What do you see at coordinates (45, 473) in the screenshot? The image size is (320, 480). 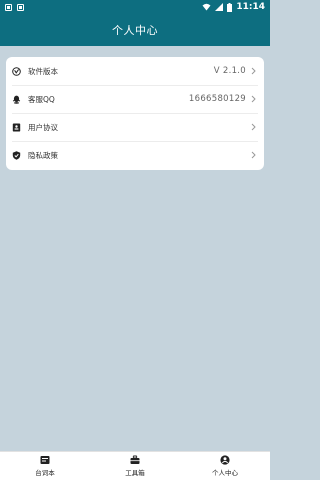 I see `tab-label: 台词本` at bounding box center [45, 473].